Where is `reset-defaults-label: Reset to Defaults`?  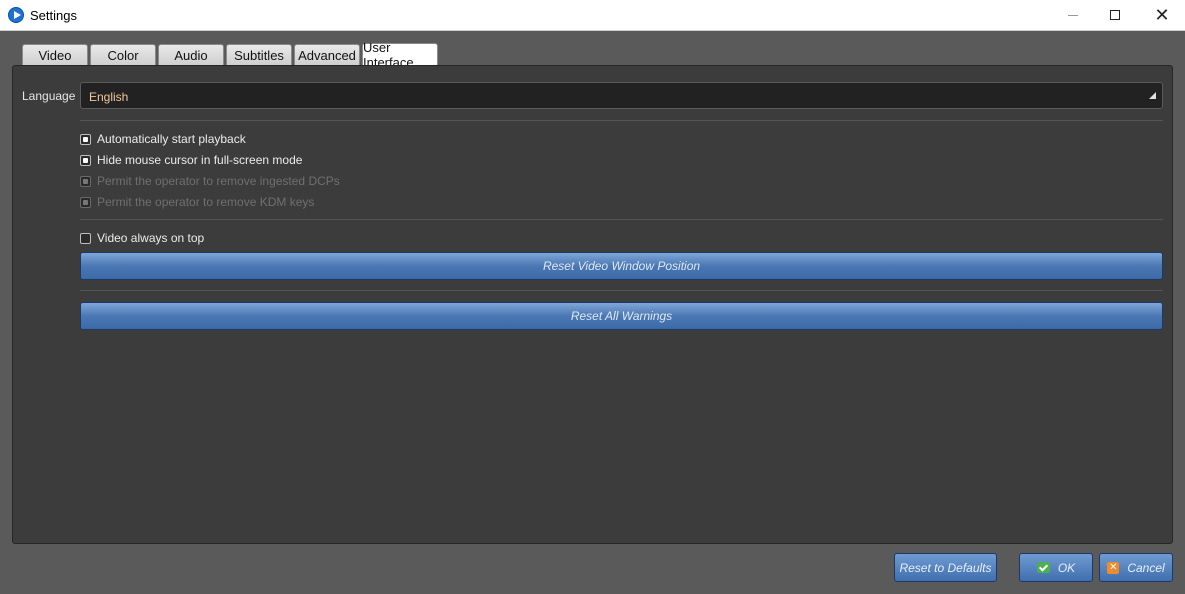 reset-defaults-label: Reset to Defaults is located at coordinates (945, 567).